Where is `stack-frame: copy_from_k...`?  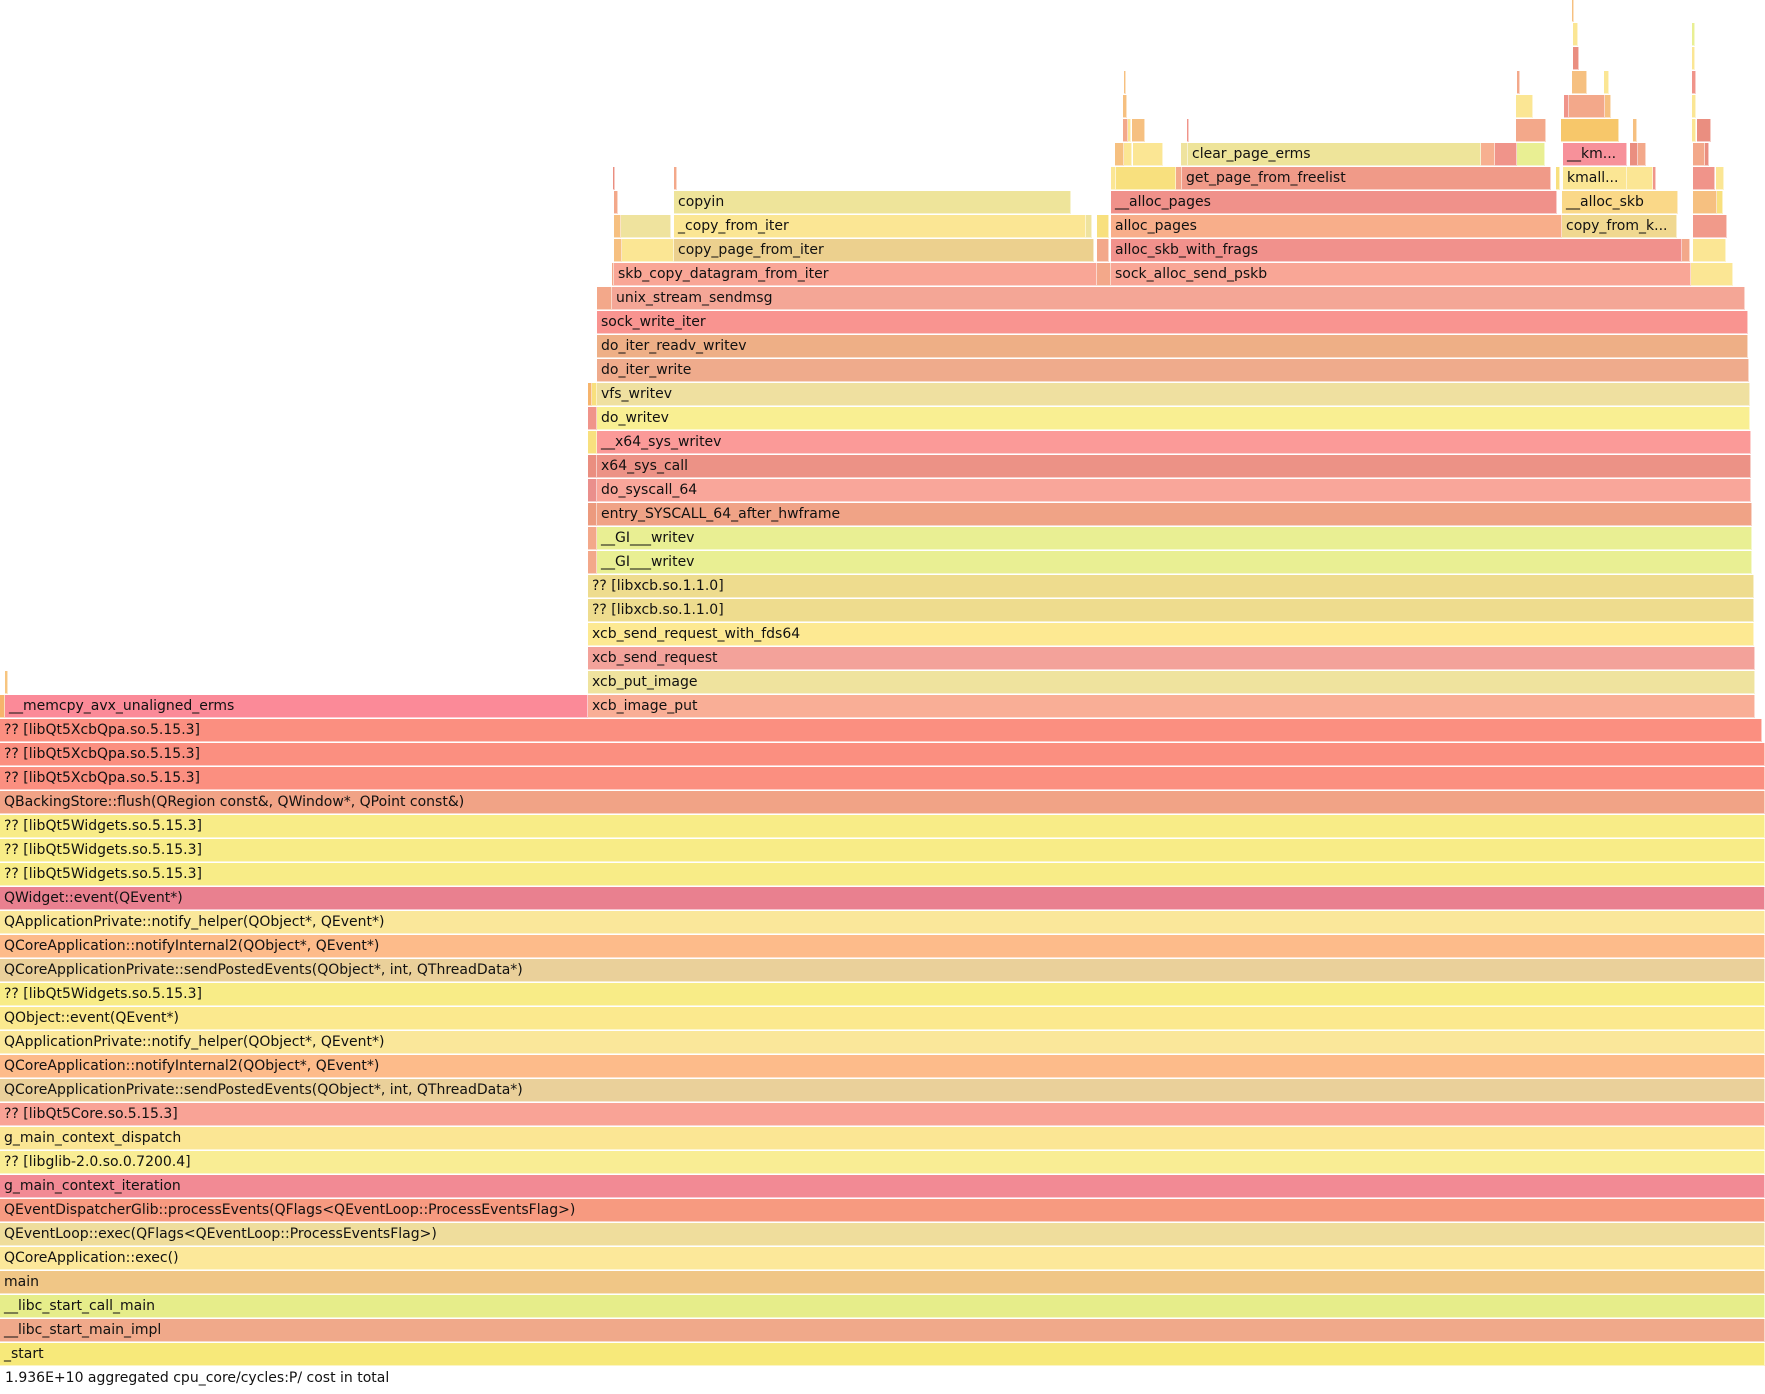
stack-frame: copy_from_k... is located at coordinates (1619, 226).